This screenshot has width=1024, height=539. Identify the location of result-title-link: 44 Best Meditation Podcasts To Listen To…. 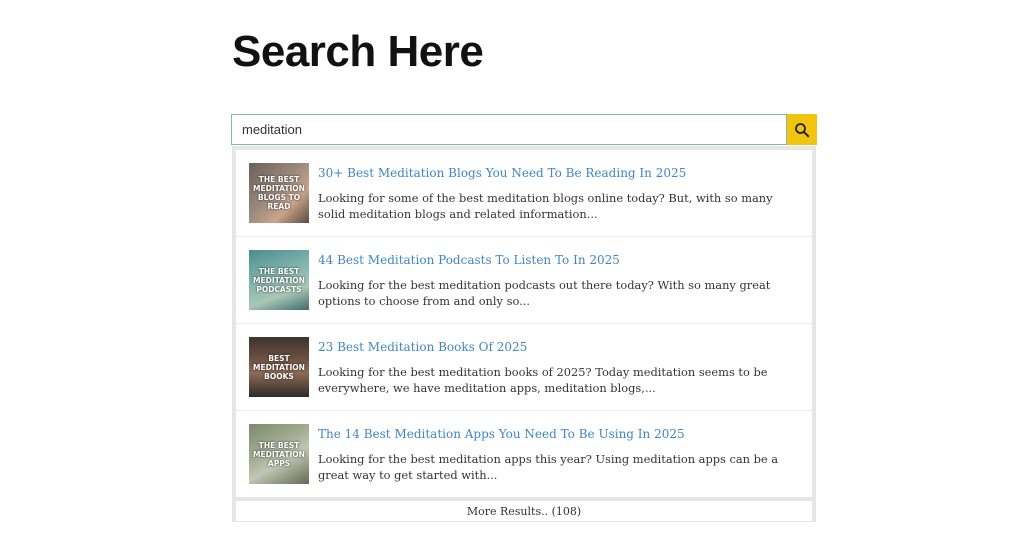
(558, 260).